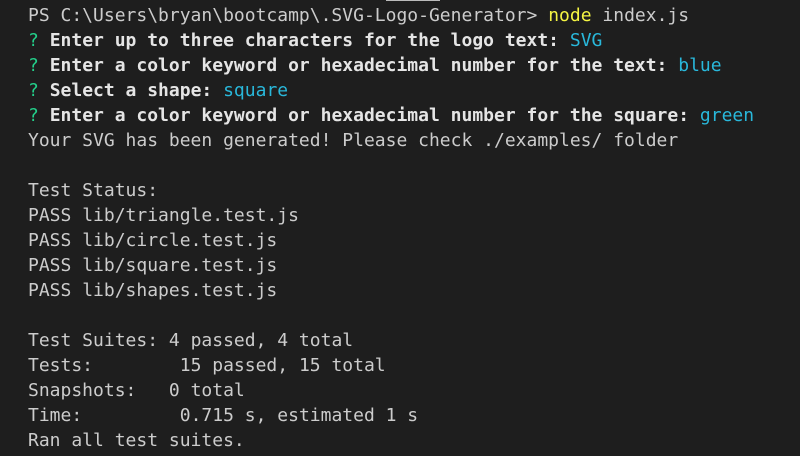 The width and height of the screenshot is (800, 456). What do you see at coordinates (570, 15) in the screenshot?
I see `command-name: node` at bounding box center [570, 15].